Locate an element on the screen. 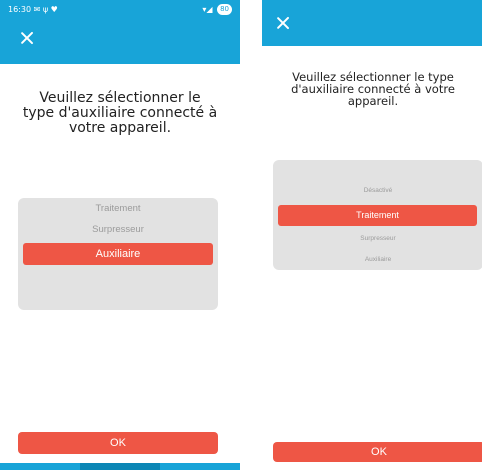  notification-icons: ✉ ψ ♥ is located at coordinates (45, 9).